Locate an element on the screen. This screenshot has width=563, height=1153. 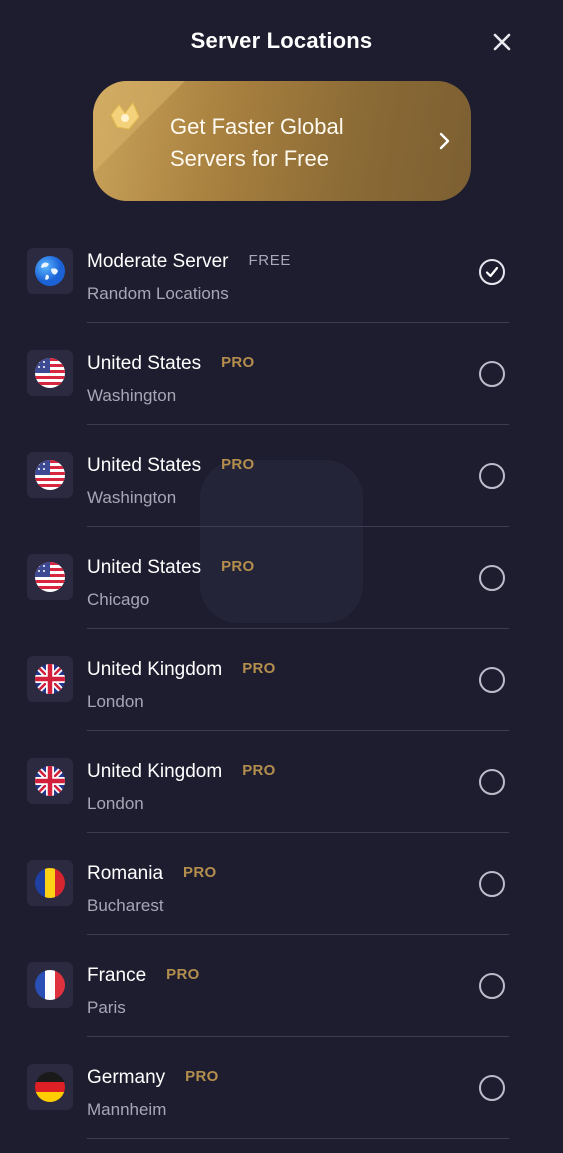
server-name-line: France PRO is located at coordinates (143, 976).